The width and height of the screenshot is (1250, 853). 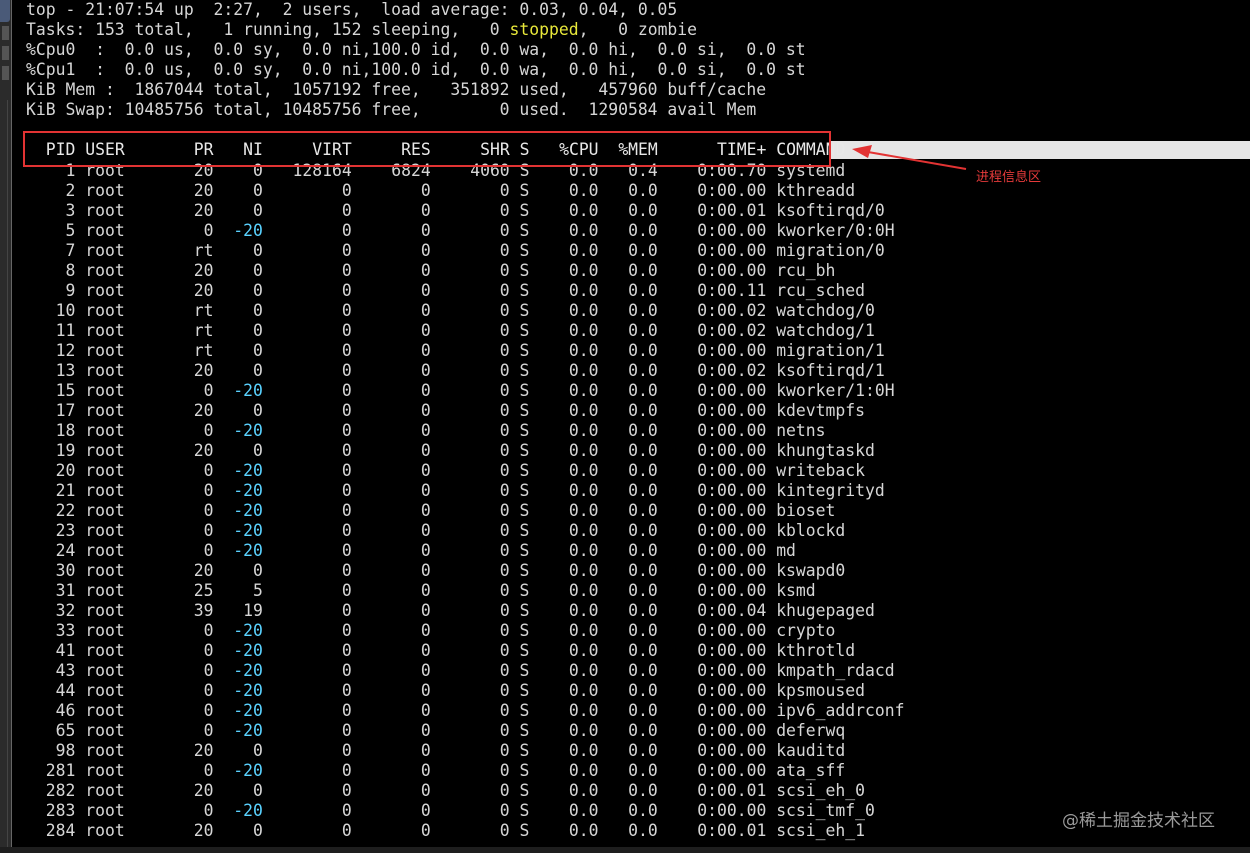 I want to click on cell-time: 0:00.01, so click(x=732, y=790).